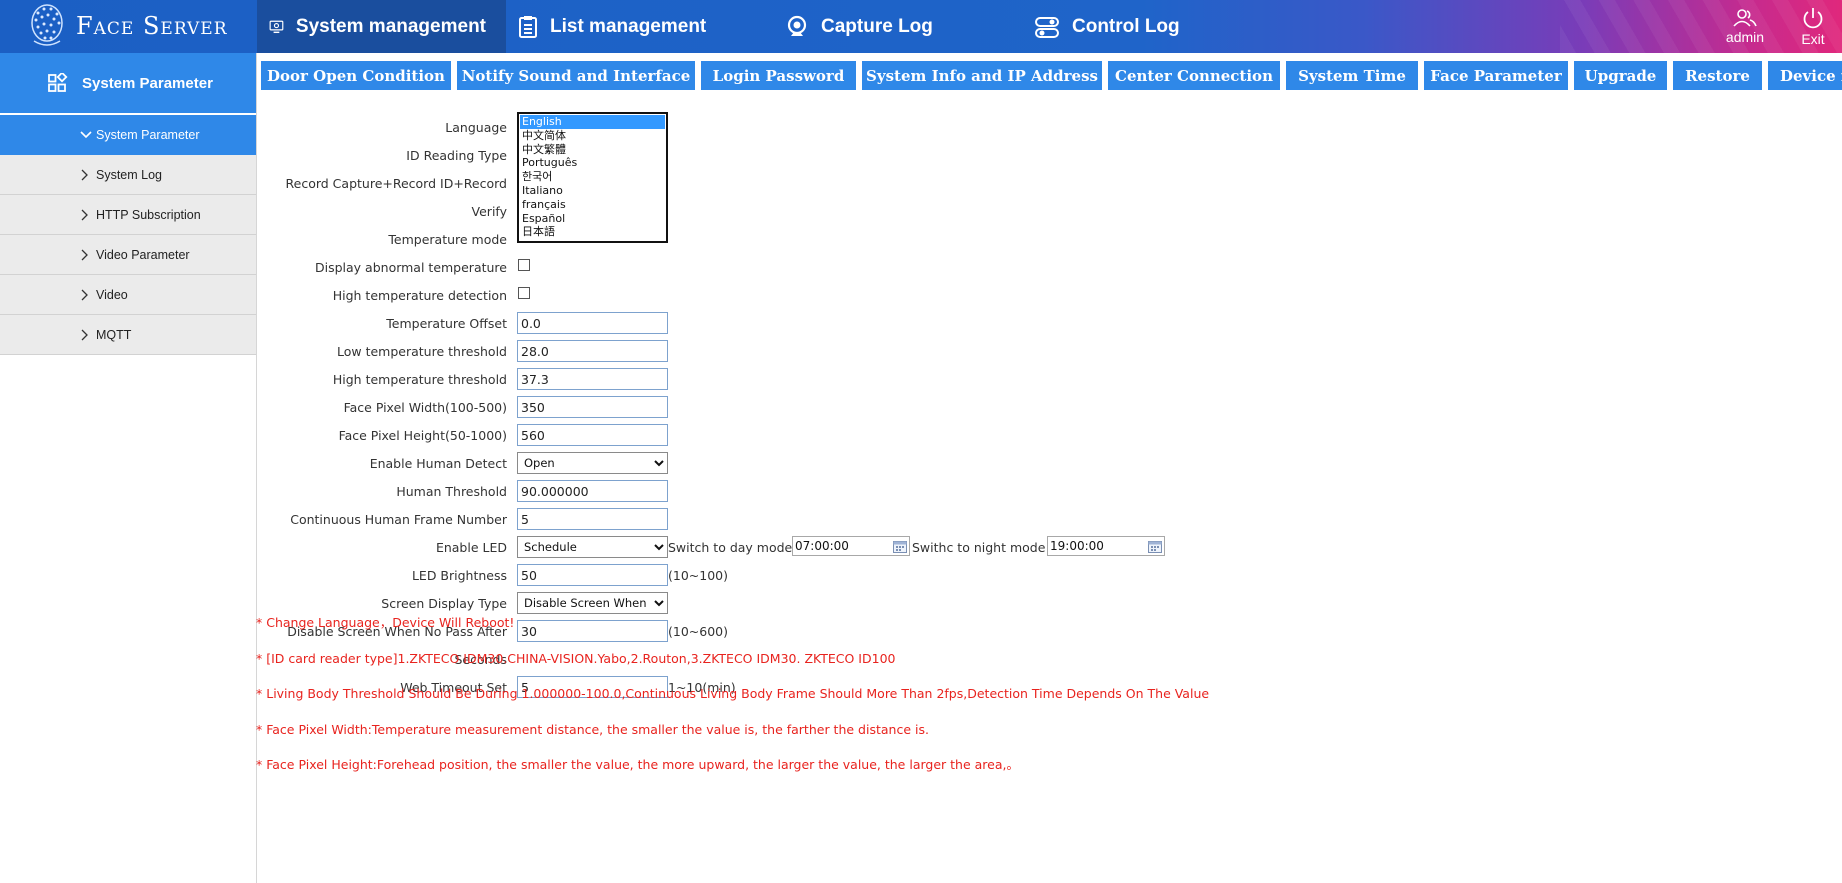 The width and height of the screenshot is (1842, 883). I want to click on camera-icon, so click(797, 25).